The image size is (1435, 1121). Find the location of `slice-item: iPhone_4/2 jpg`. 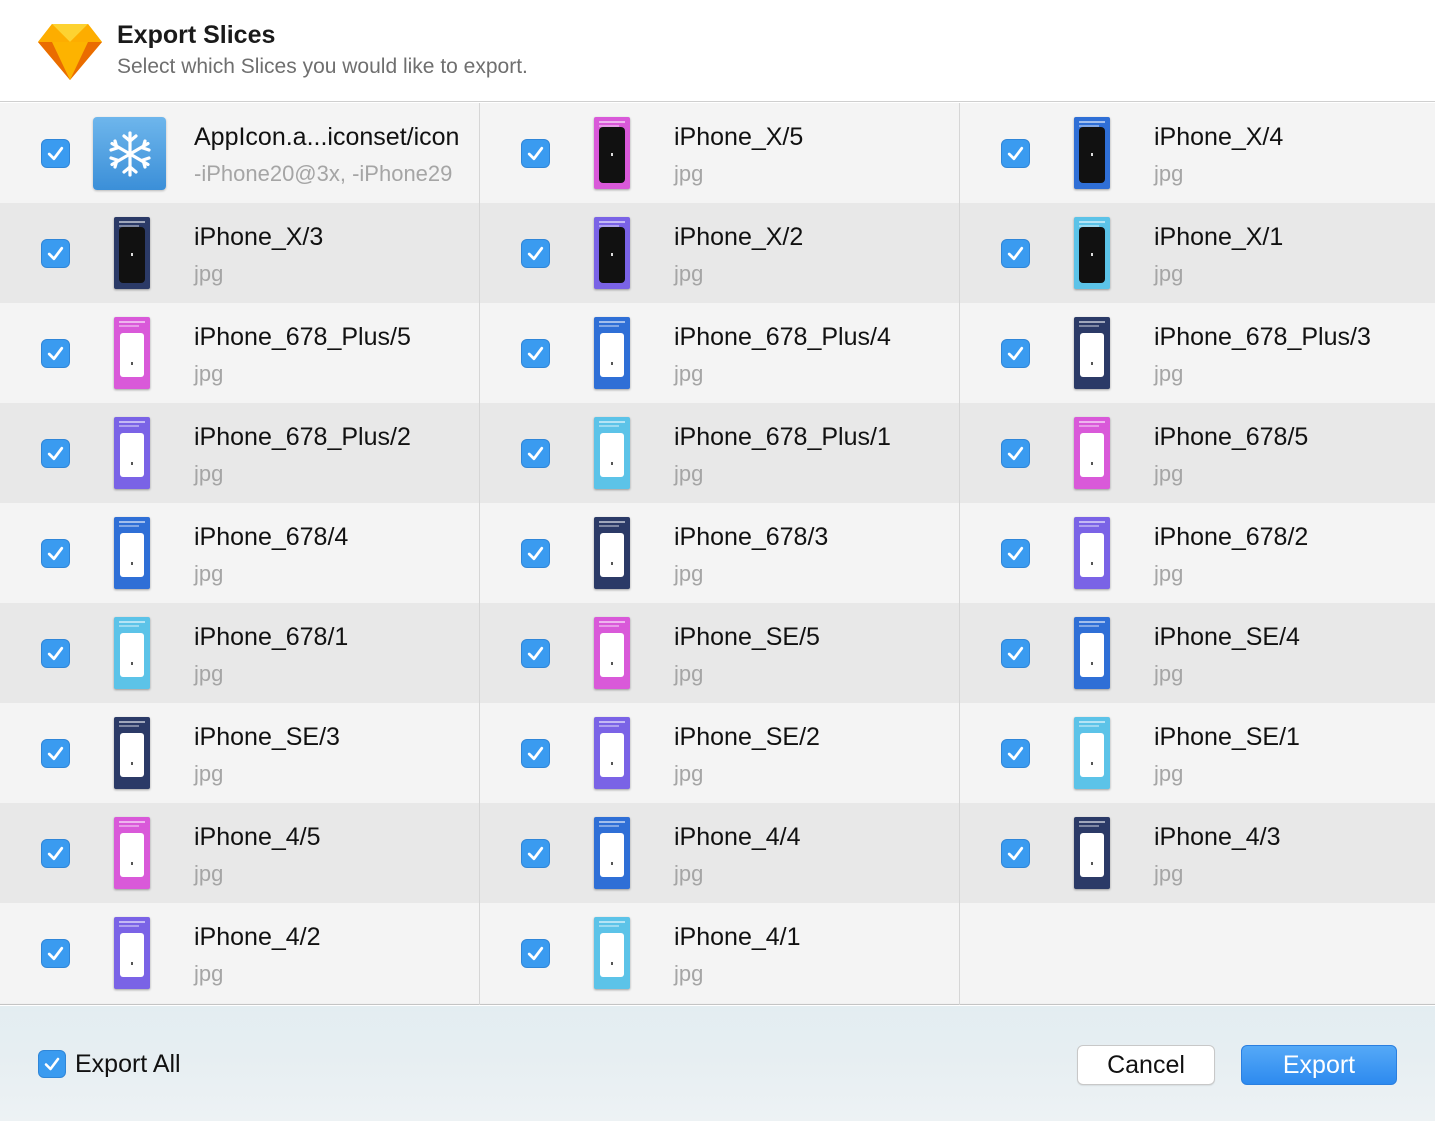

slice-item: iPhone_4/2 jpg is located at coordinates (239, 953).